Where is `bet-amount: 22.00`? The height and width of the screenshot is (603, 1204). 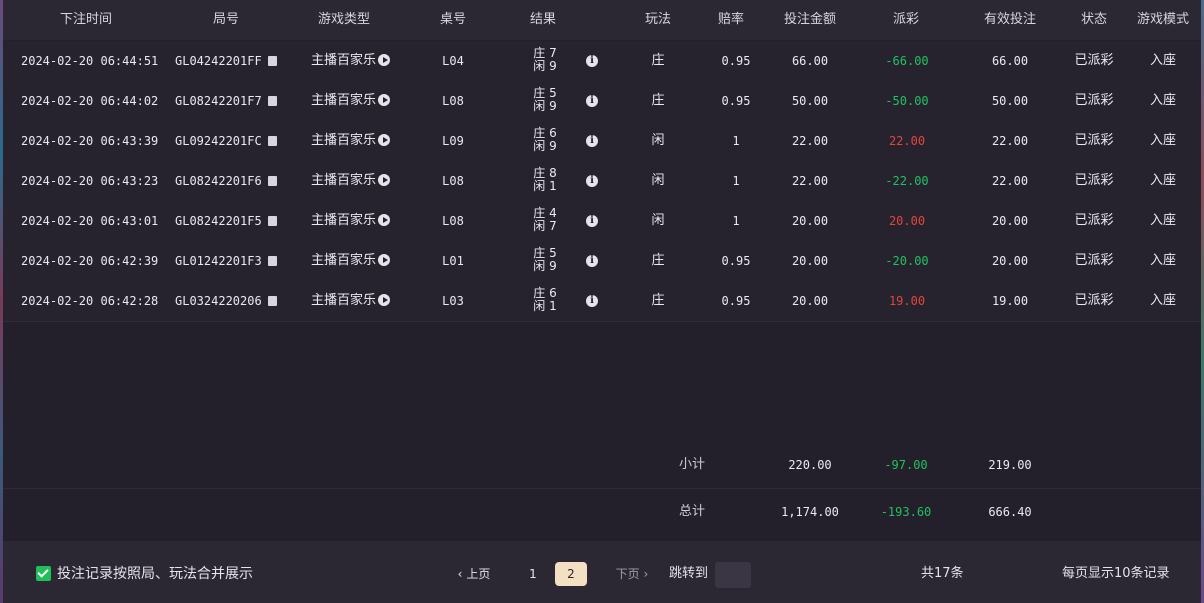 bet-amount: 22.00 is located at coordinates (810, 141).